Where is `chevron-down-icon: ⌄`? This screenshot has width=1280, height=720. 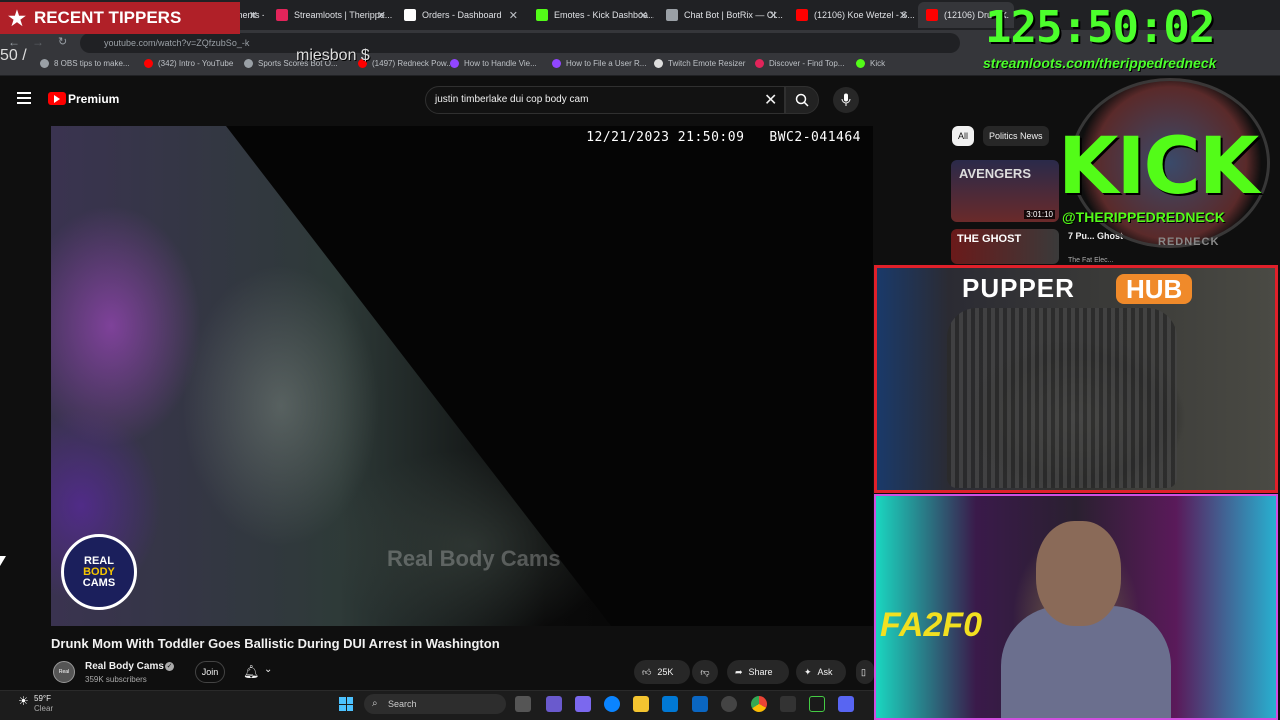 chevron-down-icon: ⌄ is located at coordinates (268, 669).